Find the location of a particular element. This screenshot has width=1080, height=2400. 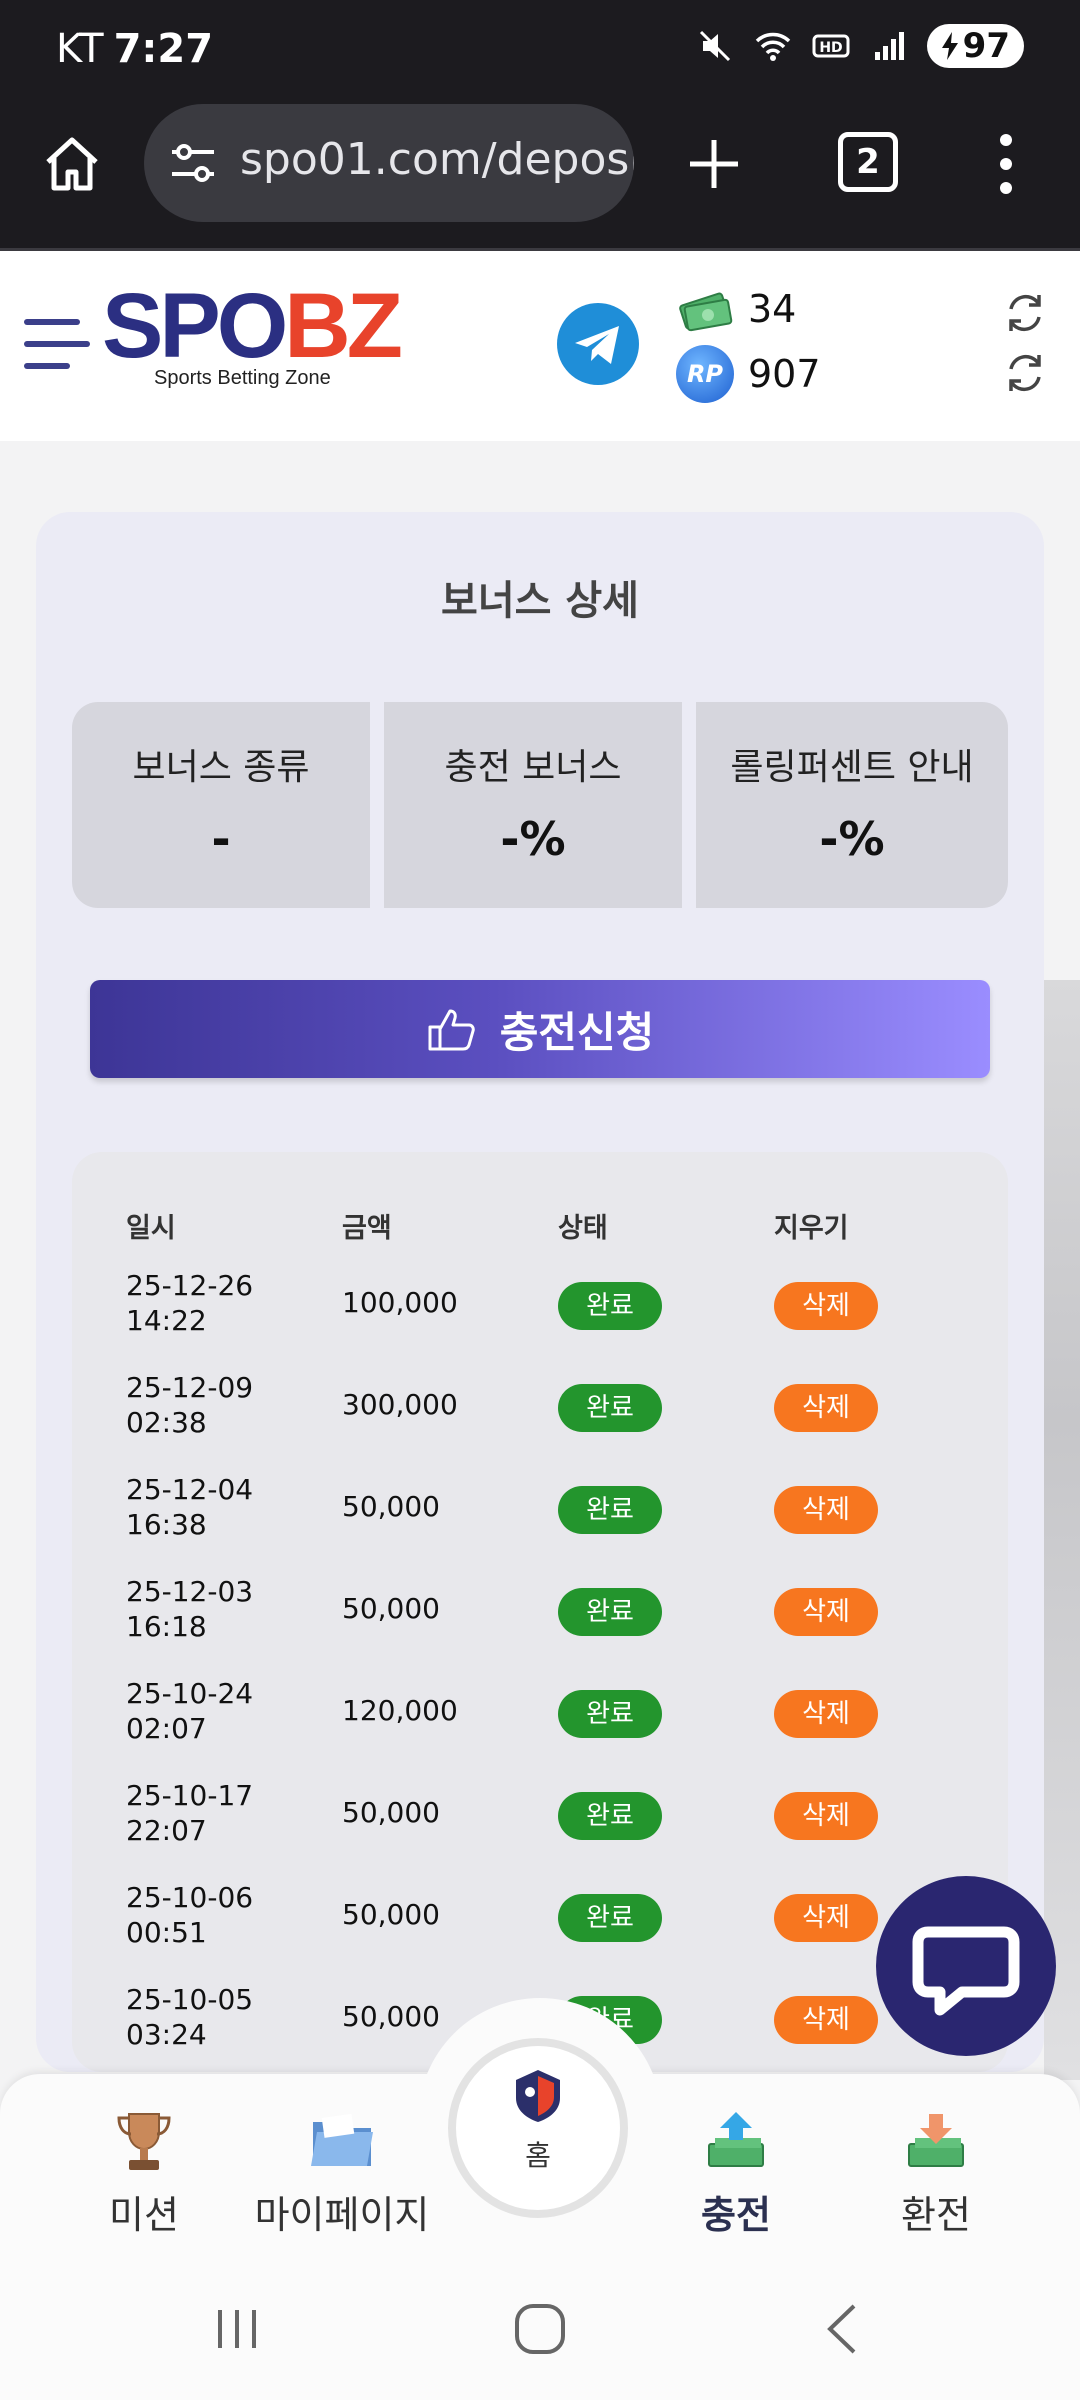

live-chat-button is located at coordinates (966, 1966).